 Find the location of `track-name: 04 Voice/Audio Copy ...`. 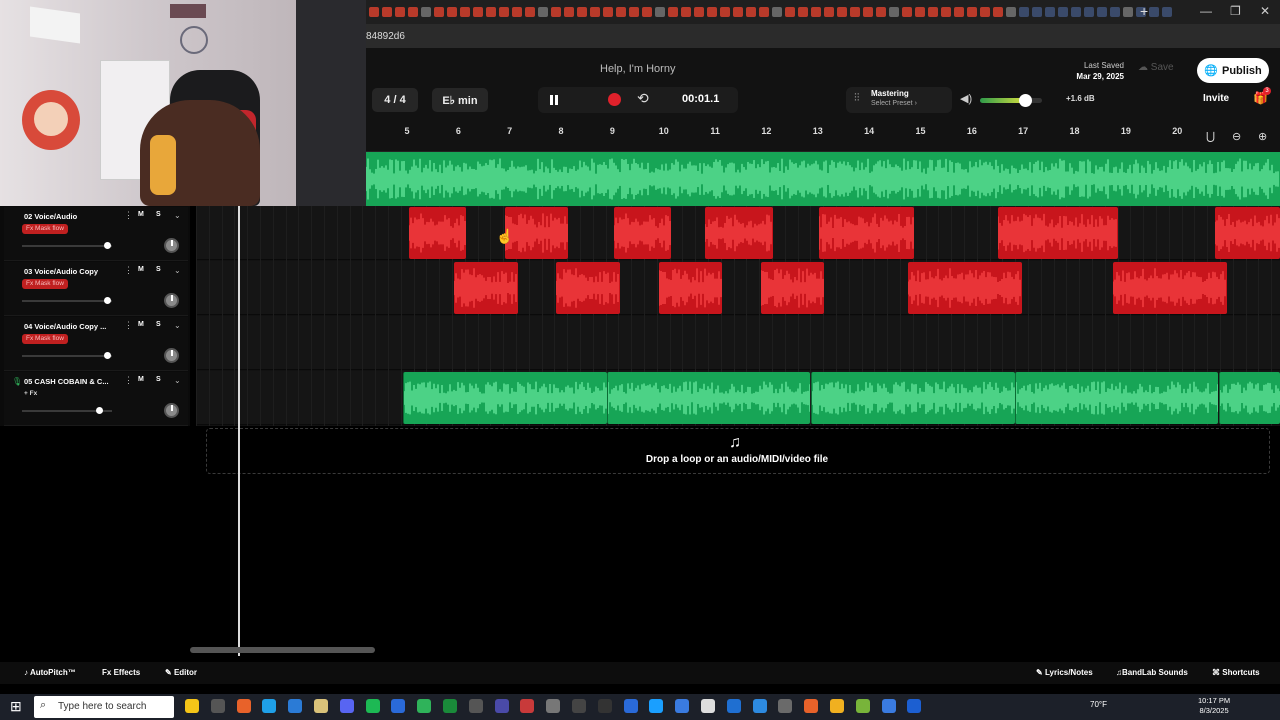

track-name: 04 Voice/Audio Copy ... is located at coordinates (65, 326).